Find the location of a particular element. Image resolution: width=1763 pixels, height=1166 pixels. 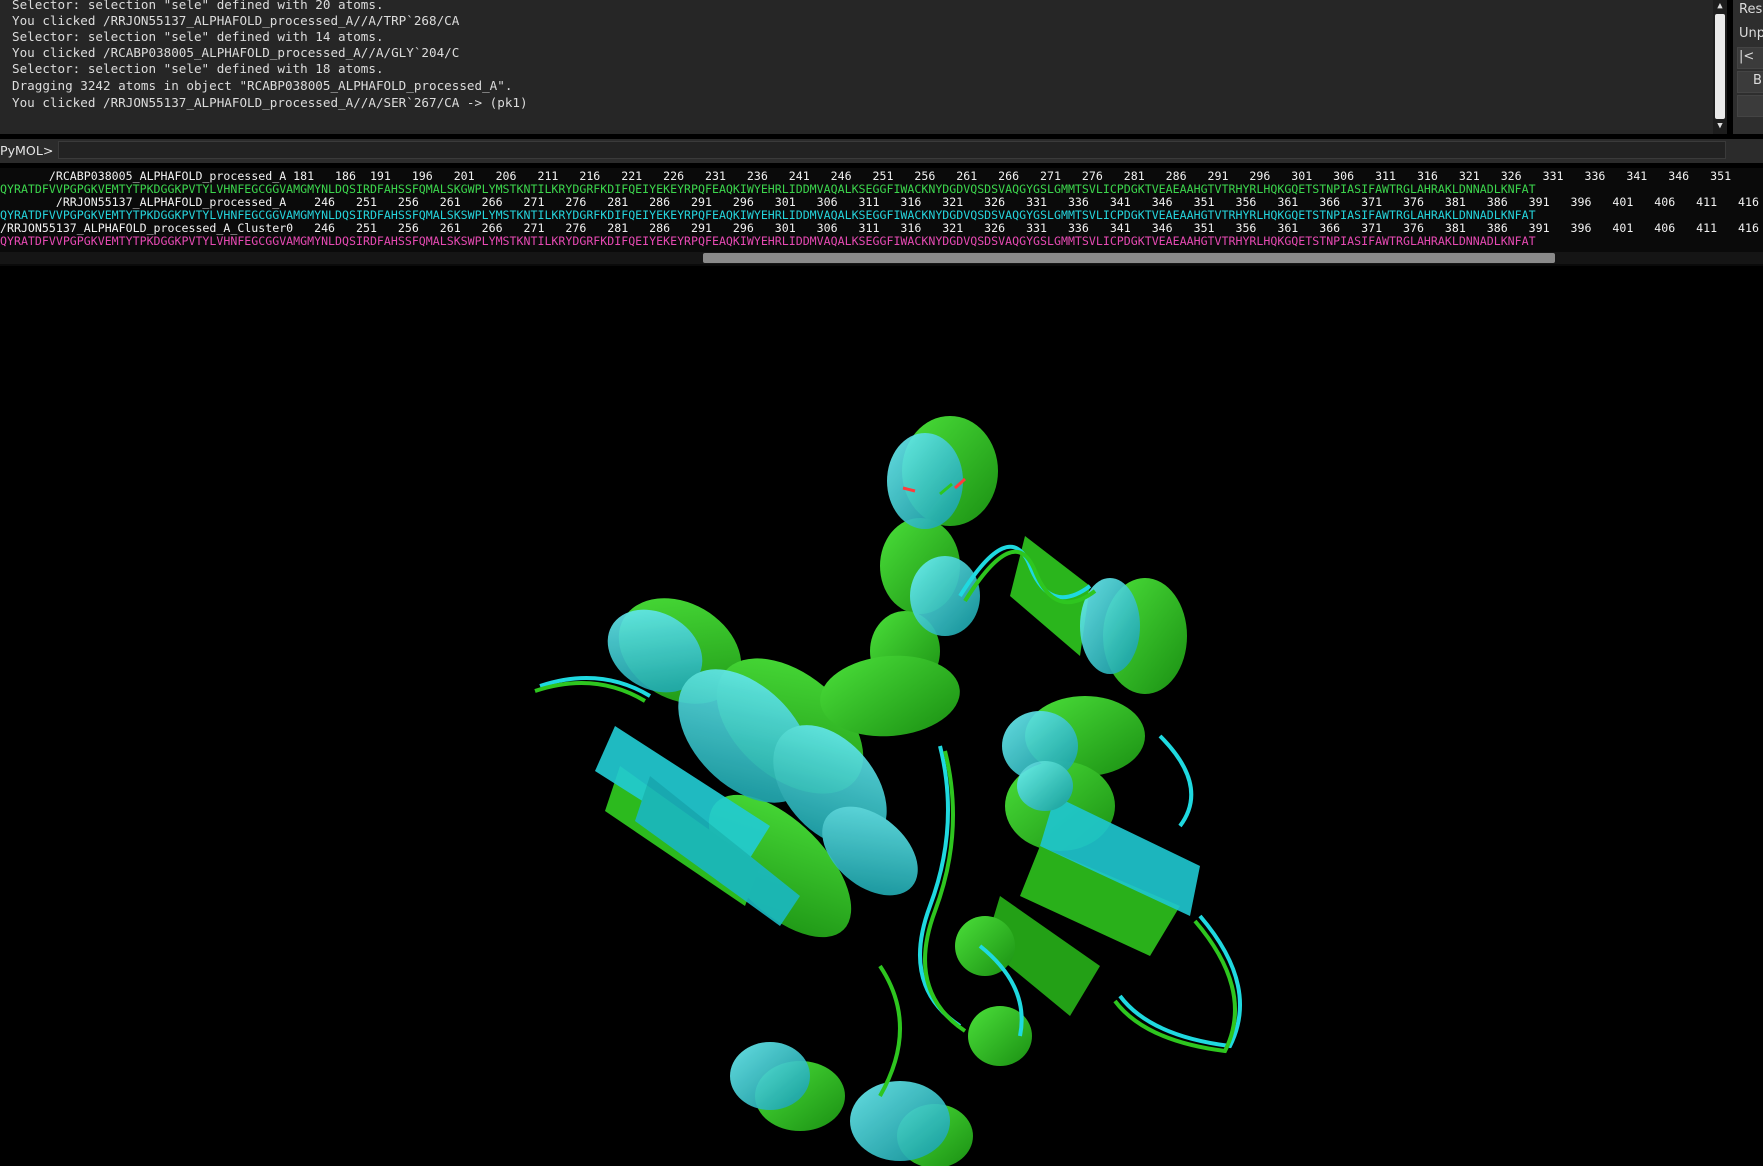

scroll-down-icon: ▼ is located at coordinates (1720, 126).